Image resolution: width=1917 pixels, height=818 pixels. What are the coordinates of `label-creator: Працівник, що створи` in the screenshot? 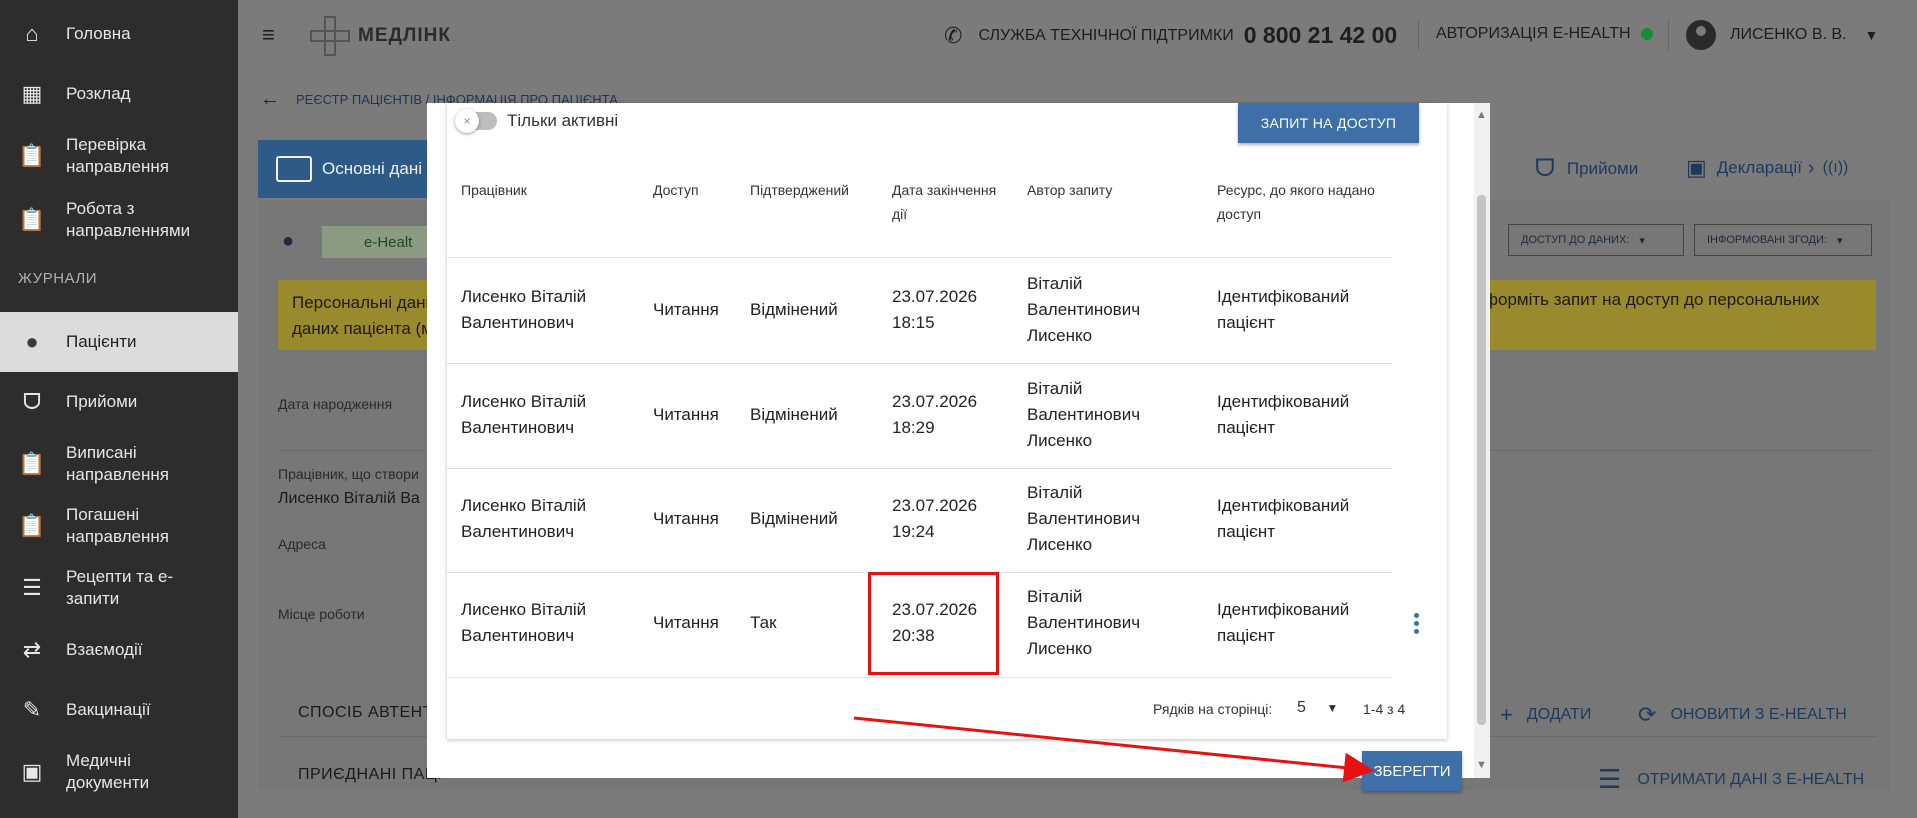 It's located at (348, 474).